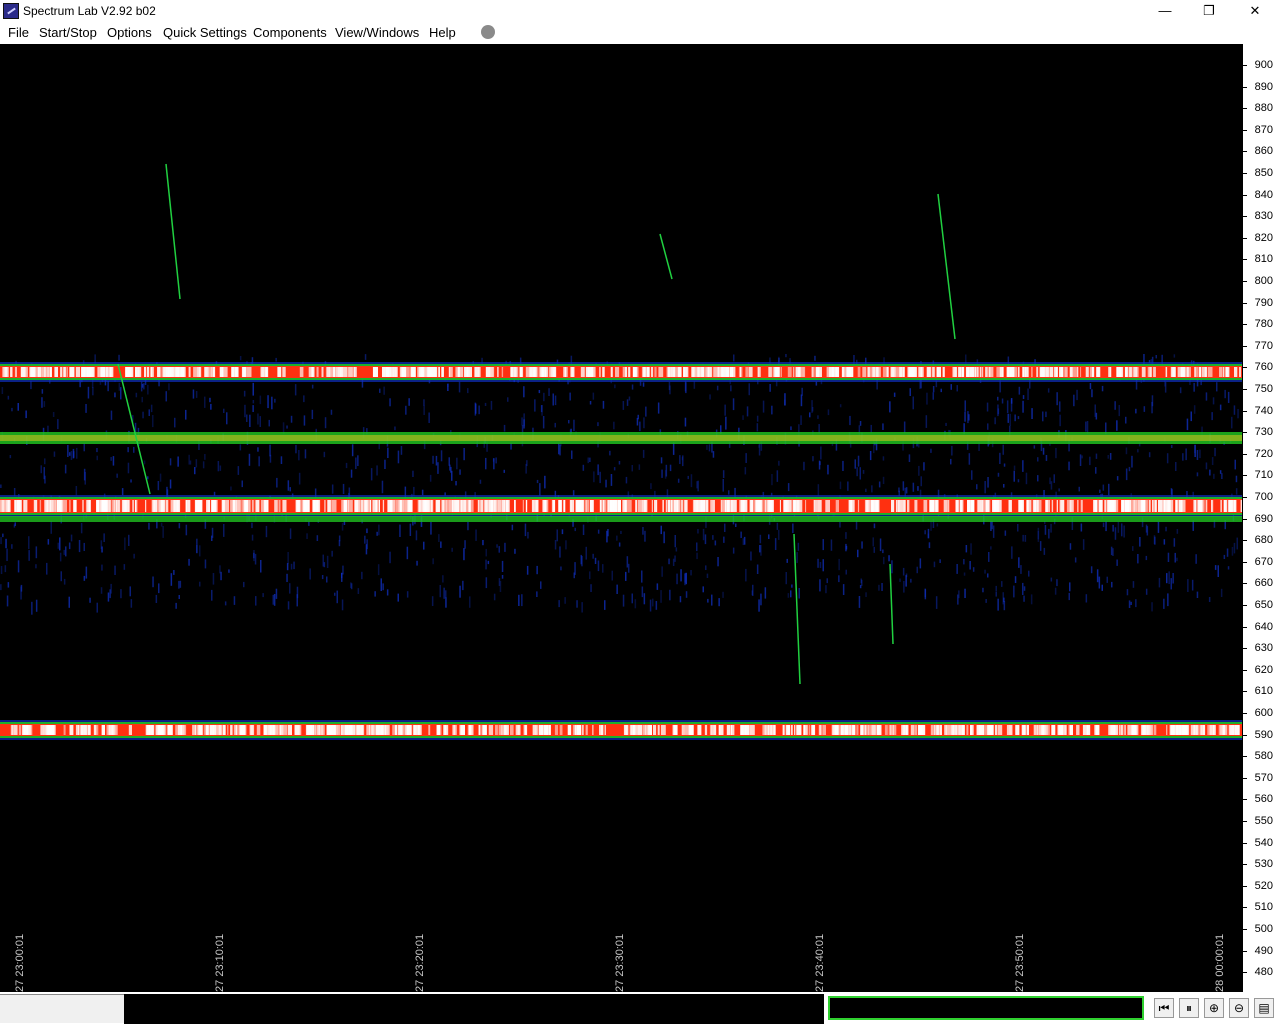  I want to click on frequency-tick: 870, so click(1261, 130).